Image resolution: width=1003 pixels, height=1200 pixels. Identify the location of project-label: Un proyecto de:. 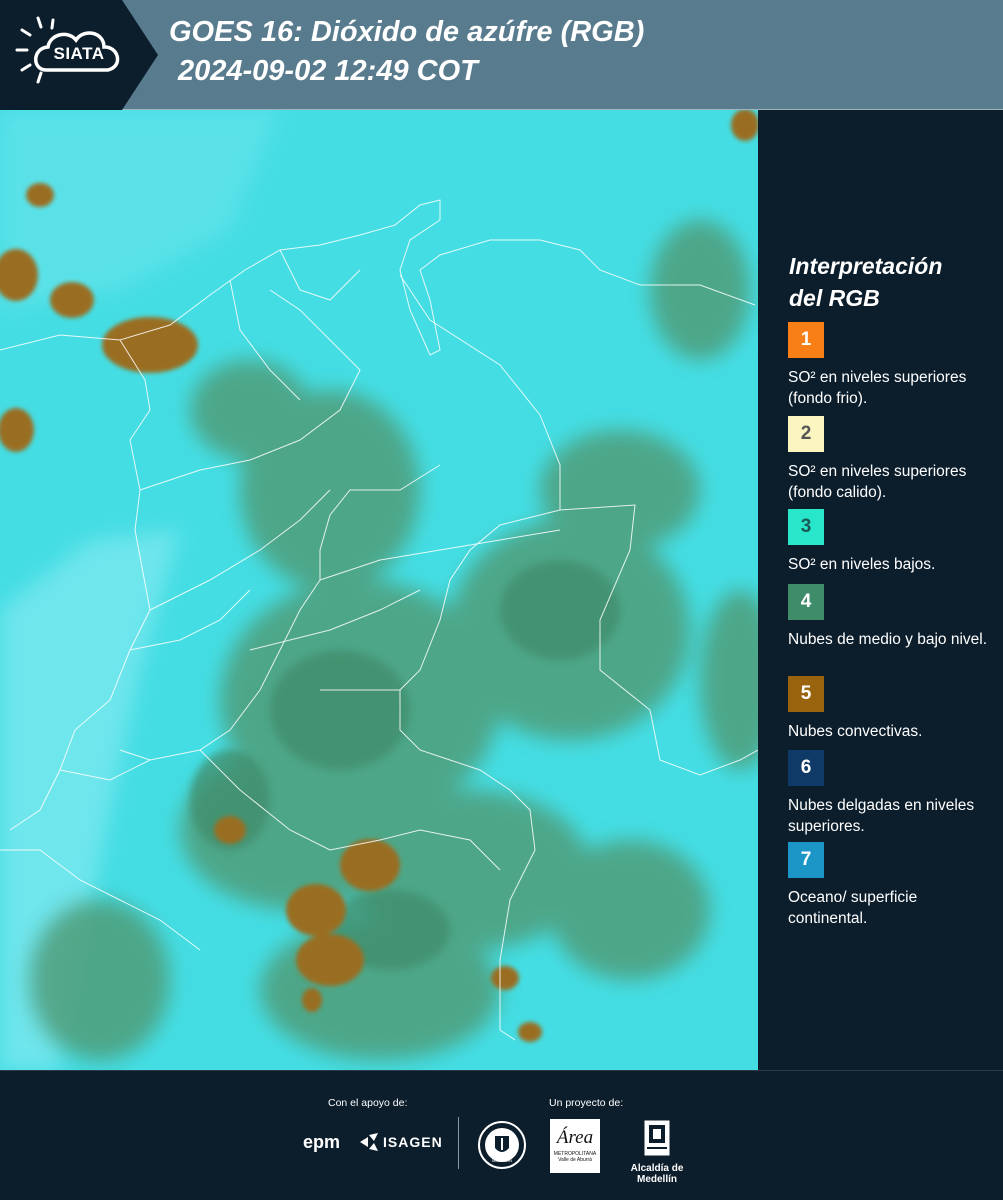
(586, 1103).